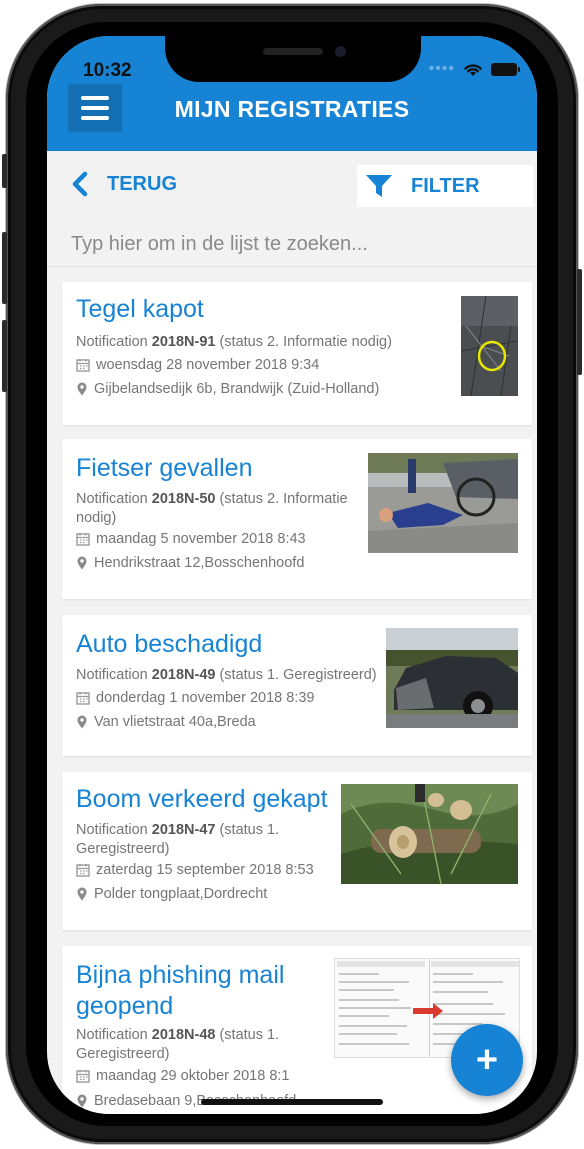 The height and width of the screenshot is (1149, 584). What do you see at coordinates (183, 342) in the screenshot?
I see `item-number: 2018N-91` at bounding box center [183, 342].